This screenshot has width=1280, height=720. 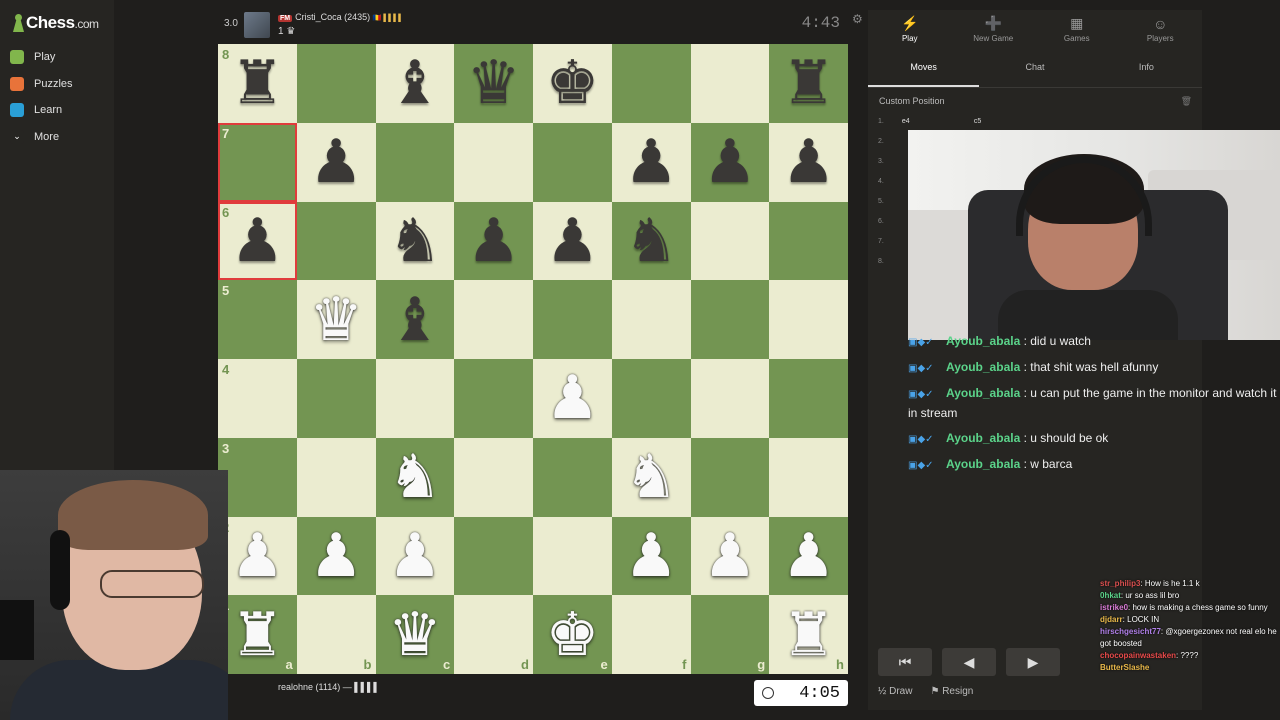 I want to click on square-b5: ♛, so click(x=336, y=319).